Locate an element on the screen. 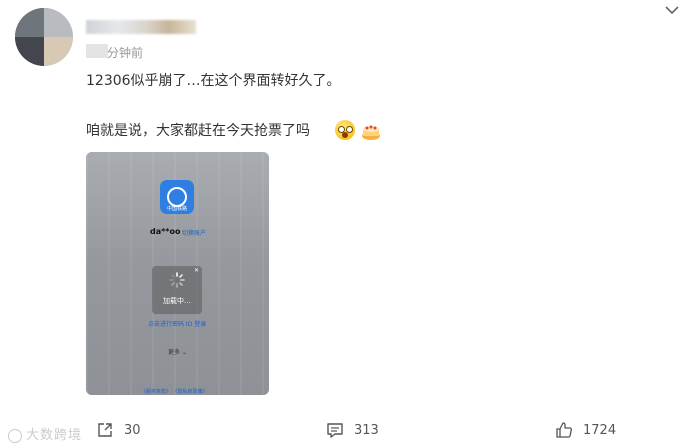 The width and height of the screenshot is (697, 448). app-caption: 中国铁路 is located at coordinates (176, 209).